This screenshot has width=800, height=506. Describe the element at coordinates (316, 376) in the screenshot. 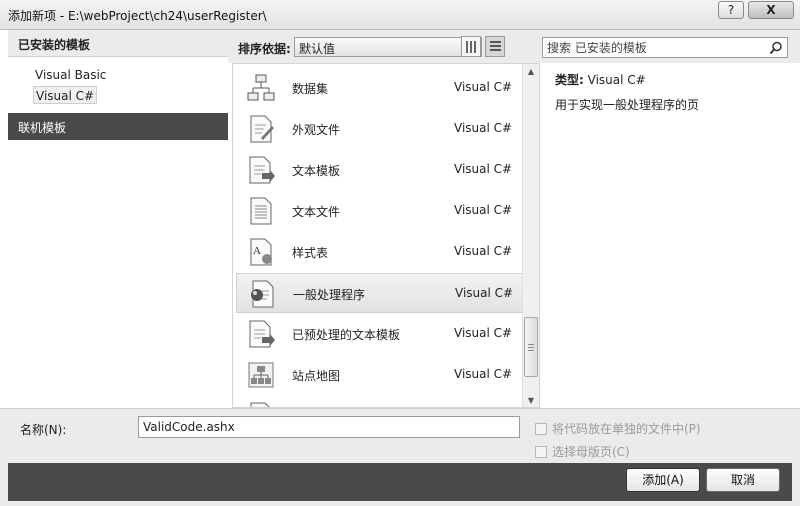

I see `template-name: 站点地图` at that location.